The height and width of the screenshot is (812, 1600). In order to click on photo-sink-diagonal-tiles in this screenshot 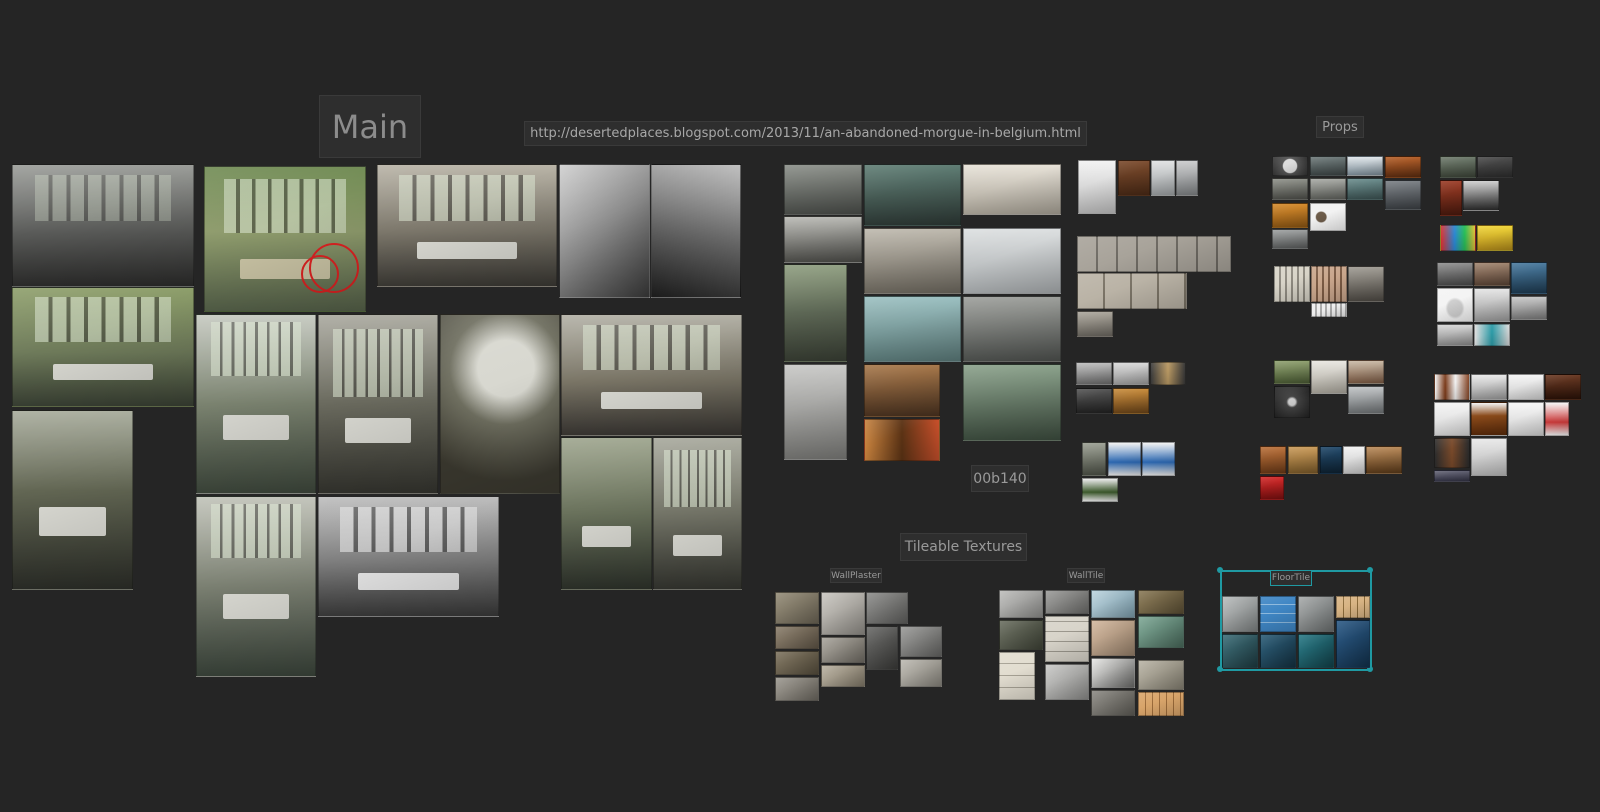, I will do `click(604, 231)`.